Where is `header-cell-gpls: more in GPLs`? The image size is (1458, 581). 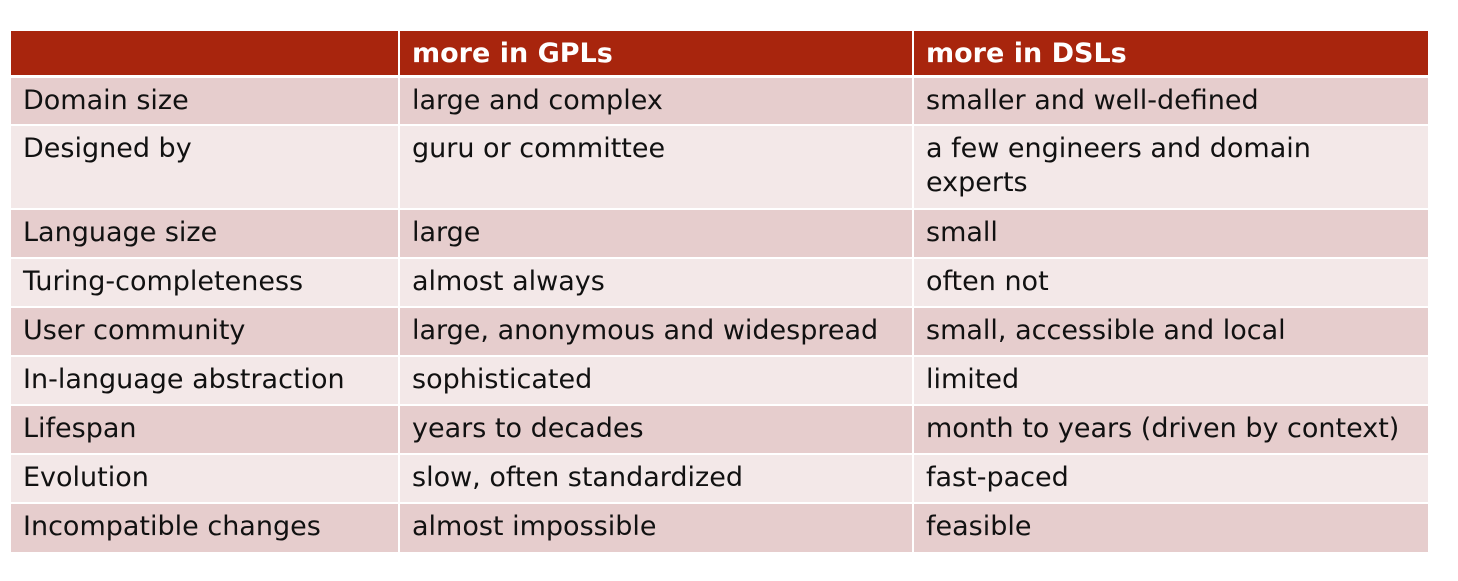
header-cell-gpls: more in GPLs is located at coordinates (655, 54).